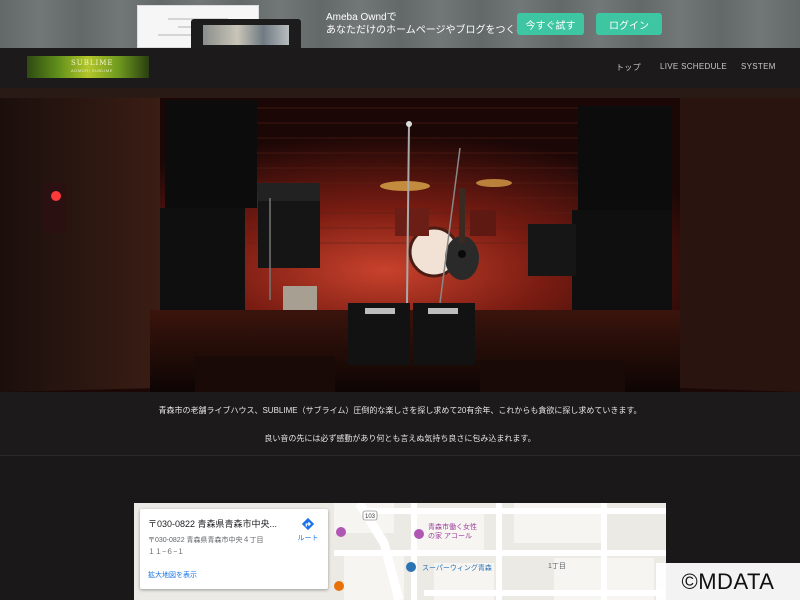  Describe the element at coordinates (92, 63) in the screenshot. I see `logo-text: SUBLIME` at that location.